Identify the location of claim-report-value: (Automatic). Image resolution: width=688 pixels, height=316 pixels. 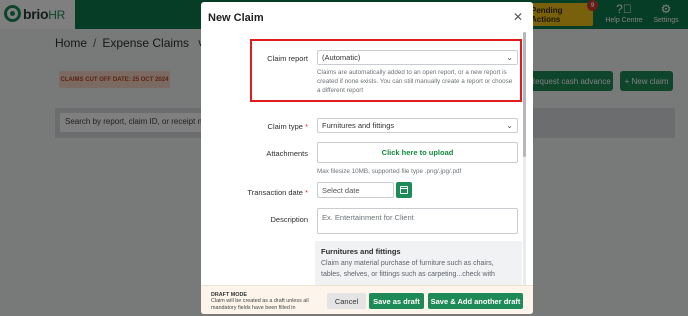
(341, 57).